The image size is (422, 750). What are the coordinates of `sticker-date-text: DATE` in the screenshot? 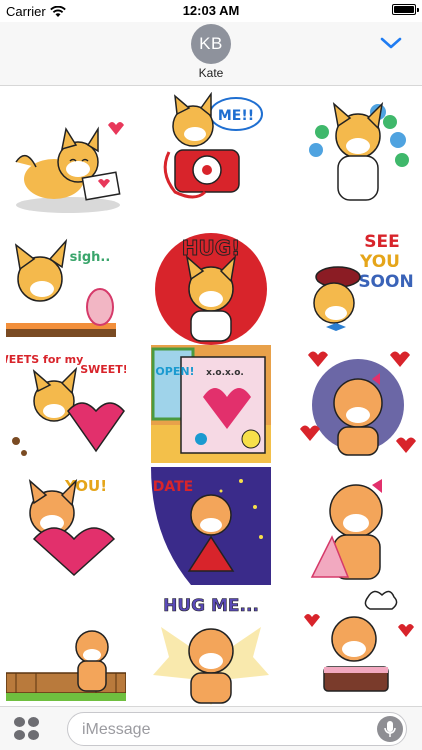 It's located at (173, 487).